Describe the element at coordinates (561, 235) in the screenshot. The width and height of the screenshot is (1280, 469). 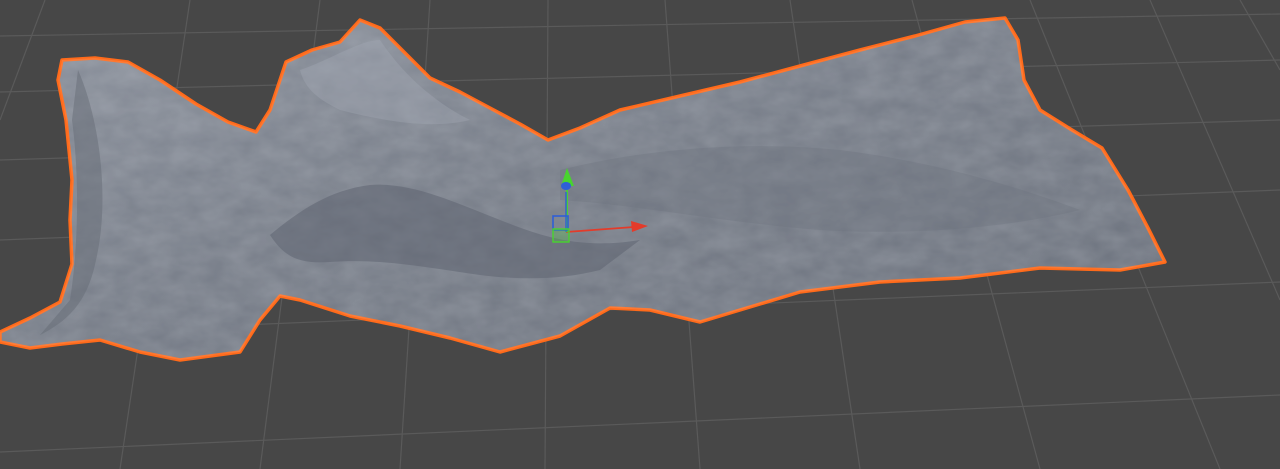
I see `gizmo-xz-plane-handle` at that location.